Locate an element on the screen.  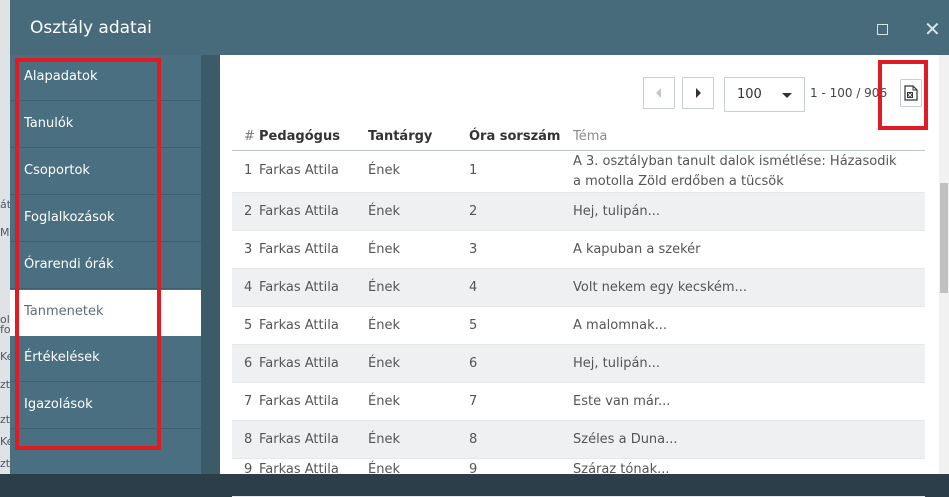
sidebar-scrollbar is located at coordinates (204, 264).